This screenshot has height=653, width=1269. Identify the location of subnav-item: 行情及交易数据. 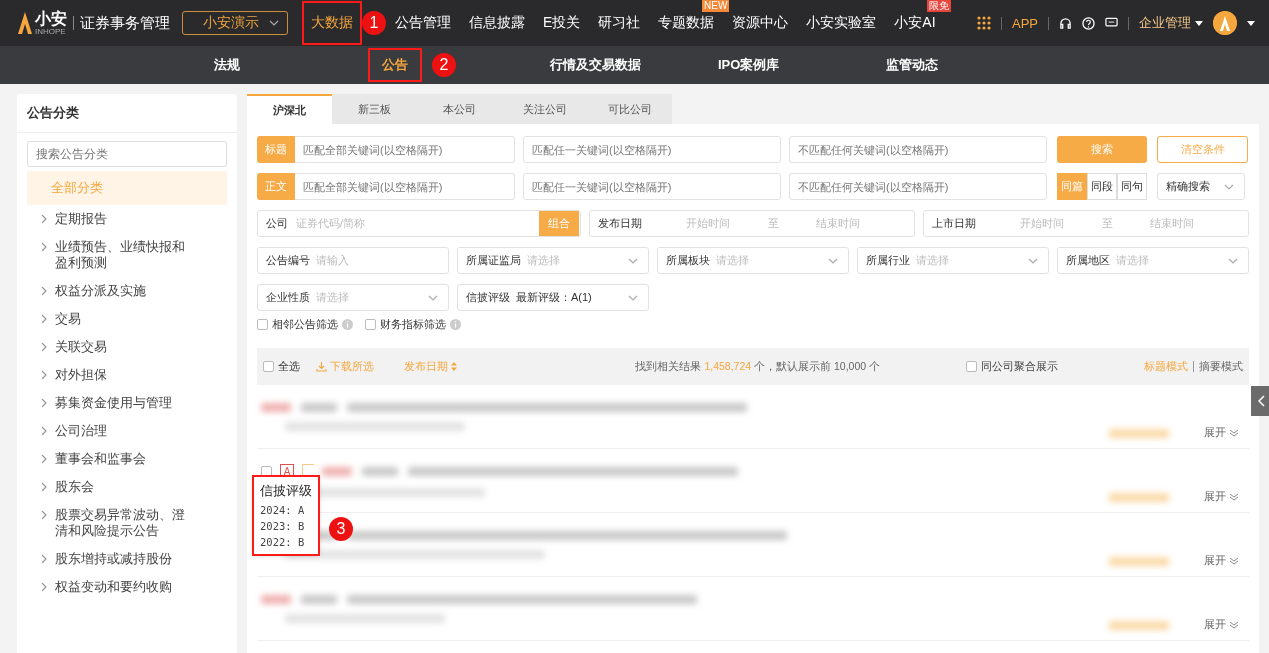
(595, 65).